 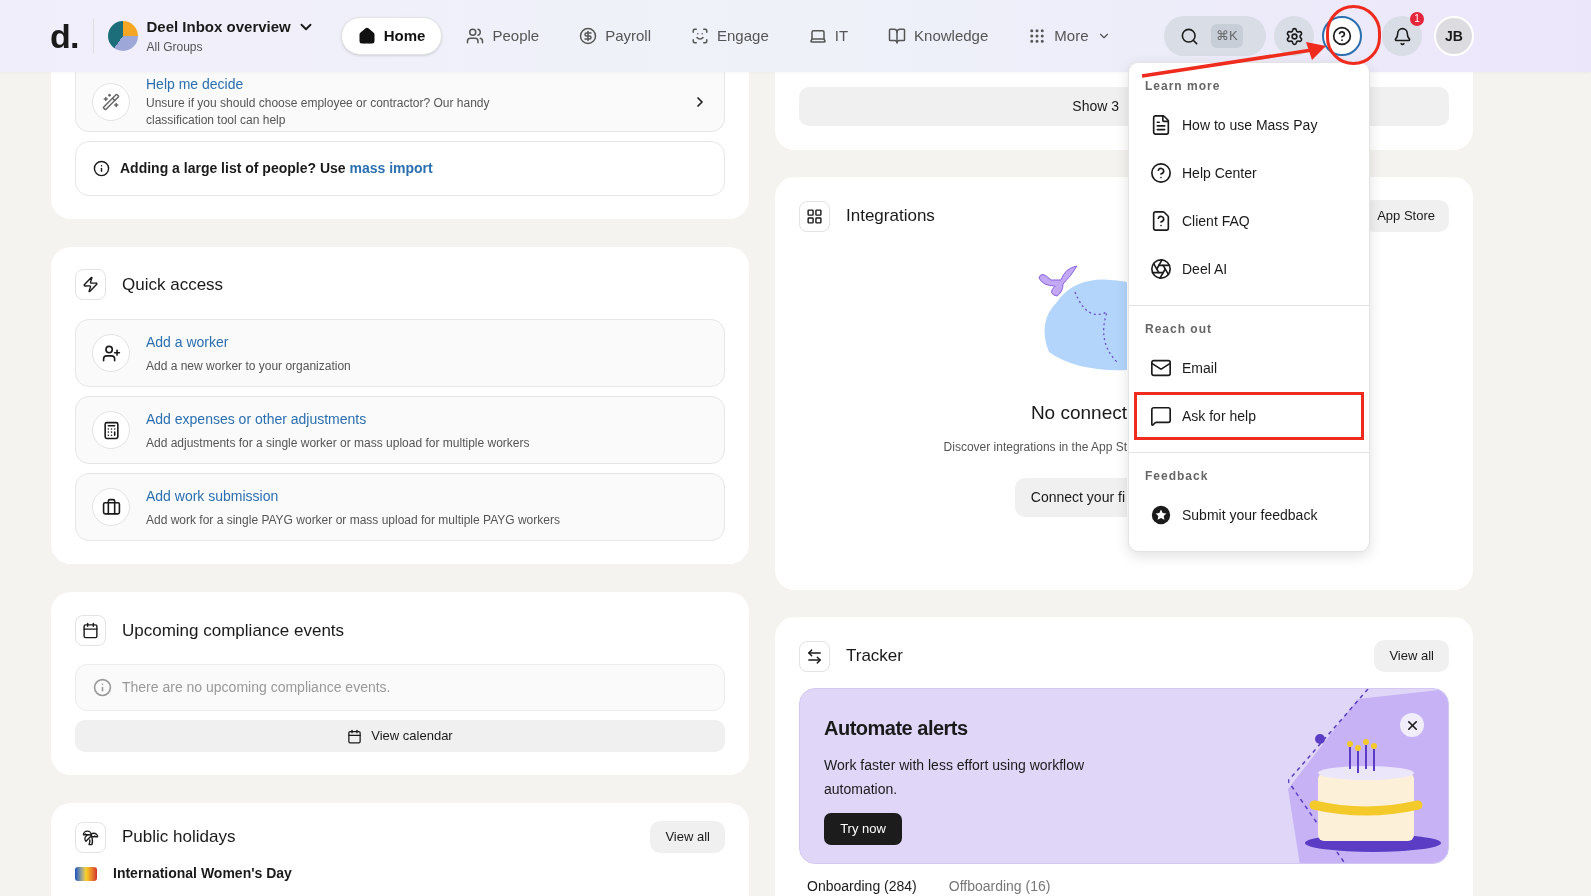 What do you see at coordinates (353, 496) in the screenshot?
I see `row-title-link: Add work submission` at bounding box center [353, 496].